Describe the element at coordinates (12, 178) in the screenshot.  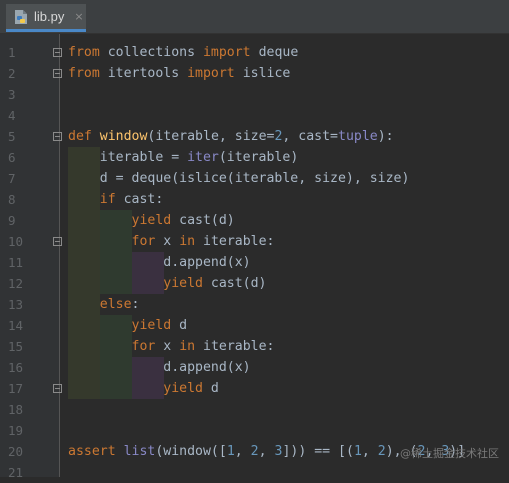
I see `line-number: 7` at that location.